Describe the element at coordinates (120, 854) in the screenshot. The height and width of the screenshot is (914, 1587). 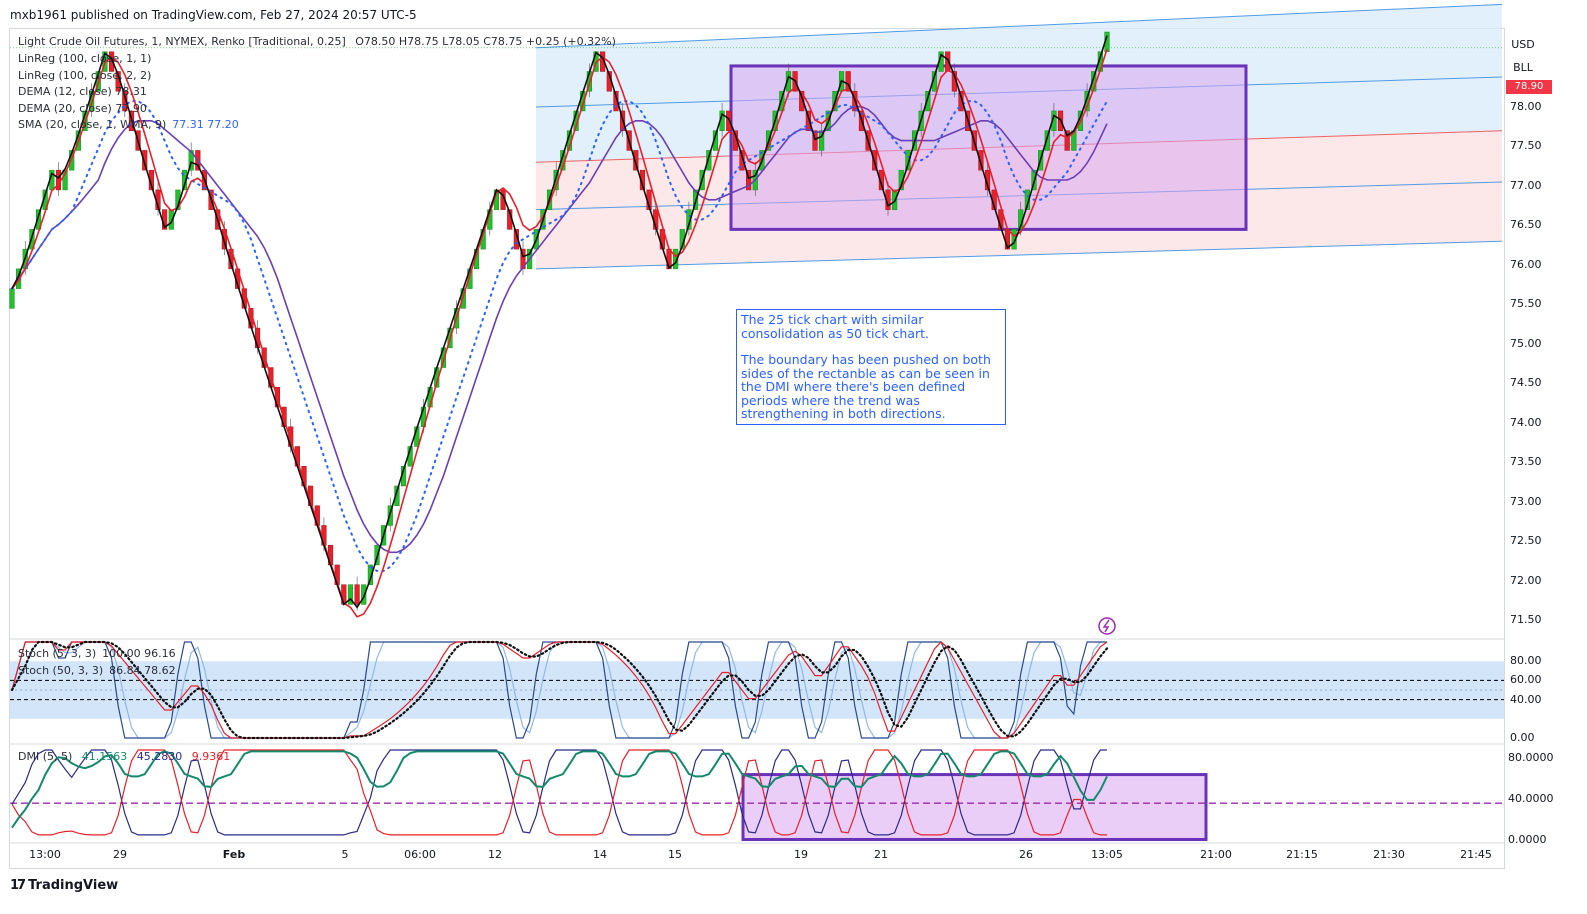
I see `x-tick-label: 29` at that location.